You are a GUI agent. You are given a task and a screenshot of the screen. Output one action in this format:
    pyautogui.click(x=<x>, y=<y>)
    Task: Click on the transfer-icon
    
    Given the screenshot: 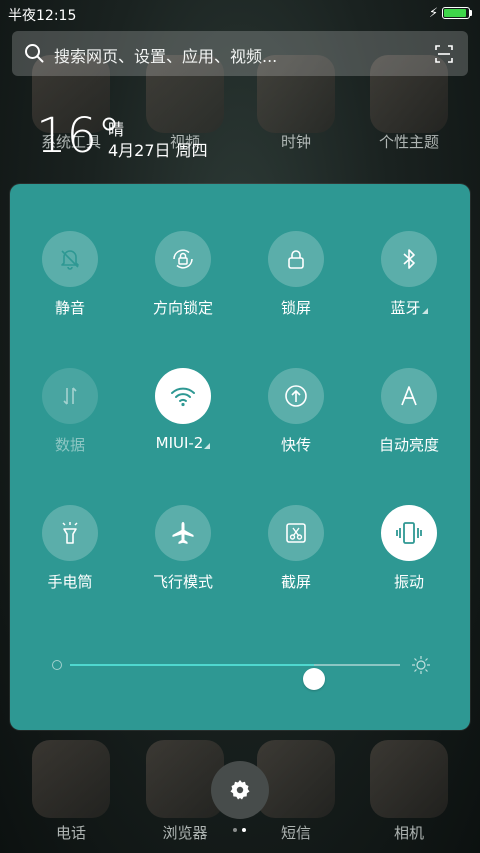 What is the action you would take?
    pyautogui.click(x=296, y=396)
    